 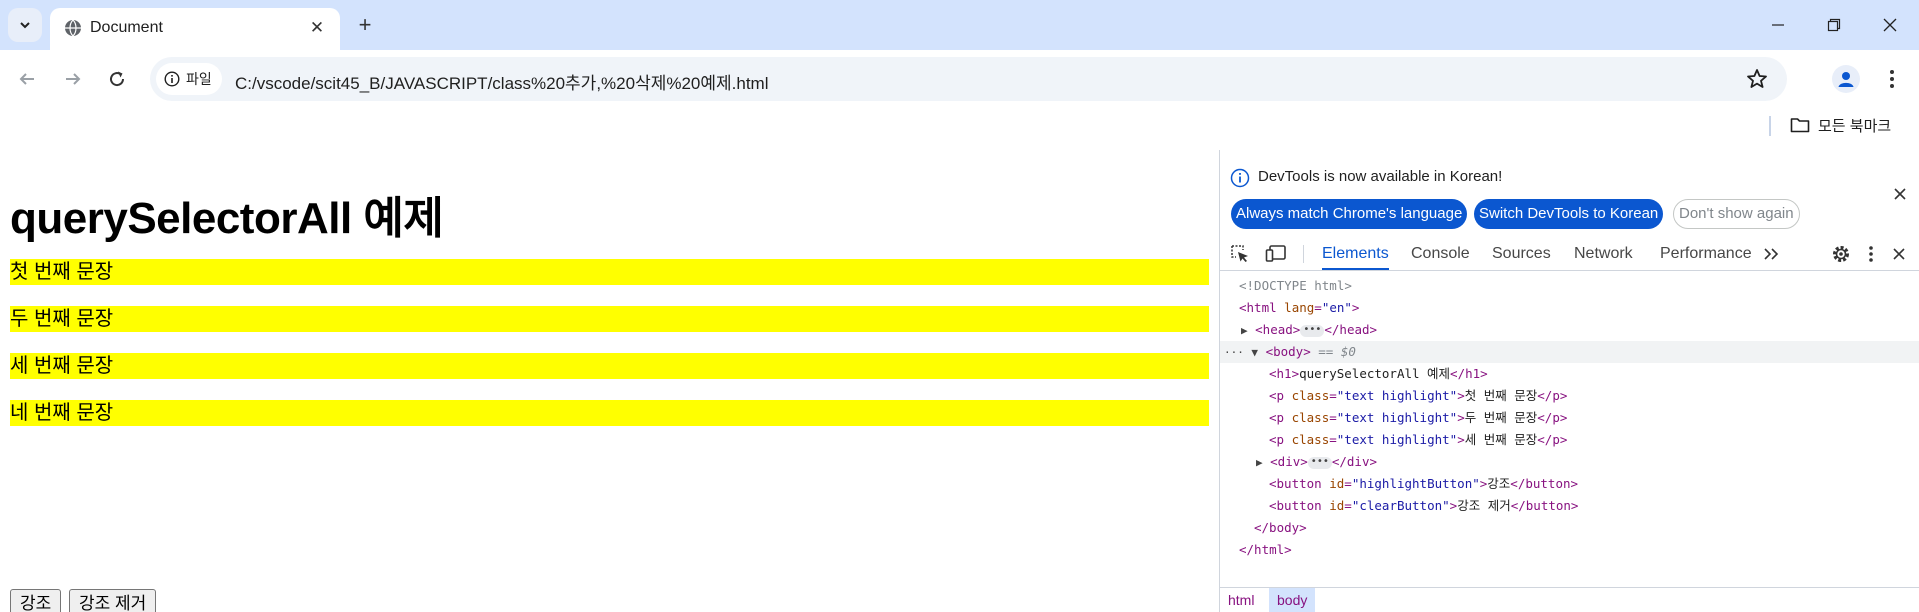 I want to click on inspect-cursor-icon, so click(x=1239, y=253).